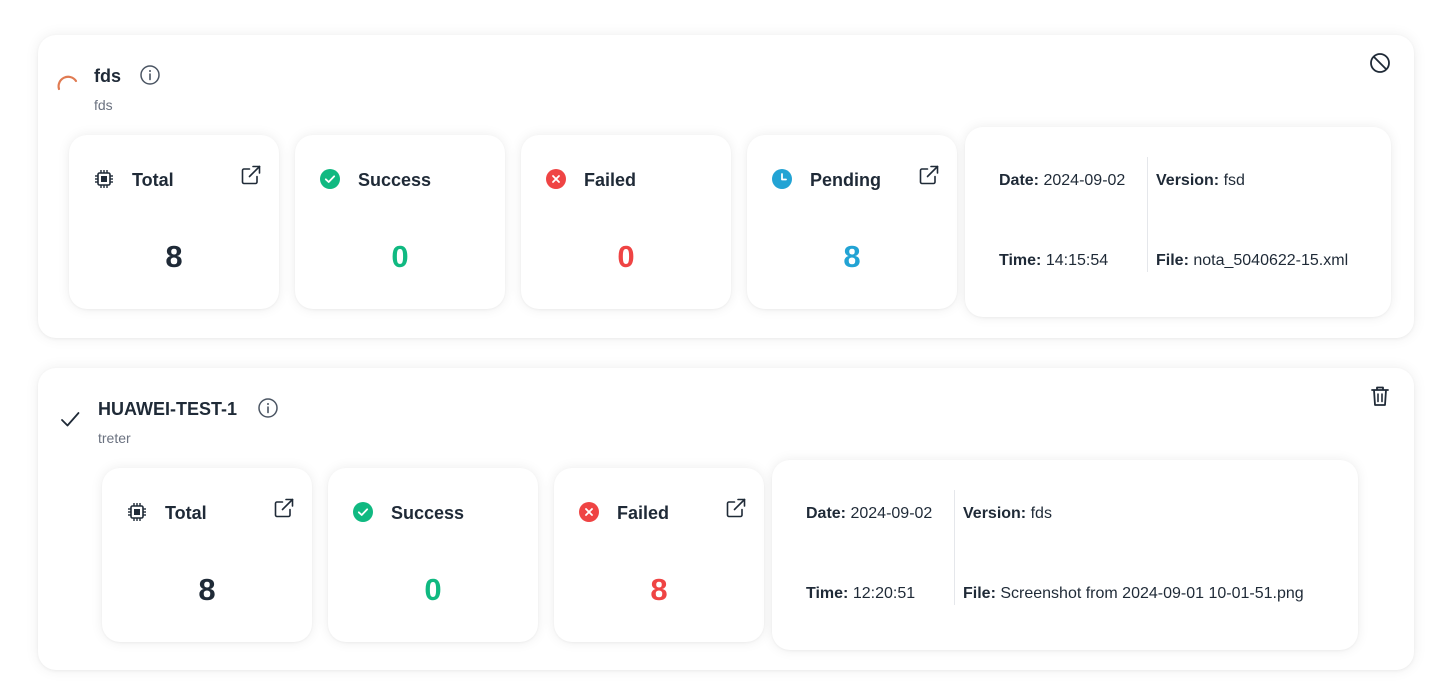  What do you see at coordinates (1041, 513) in the screenshot?
I see `meta-value: fds` at bounding box center [1041, 513].